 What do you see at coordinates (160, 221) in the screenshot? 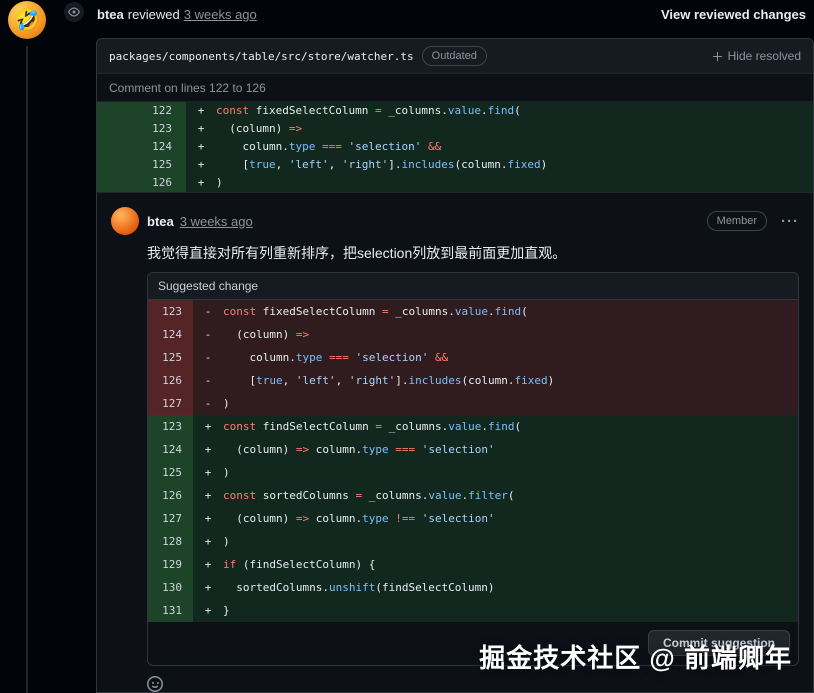
I see `commenter-name-link: btea` at bounding box center [160, 221].